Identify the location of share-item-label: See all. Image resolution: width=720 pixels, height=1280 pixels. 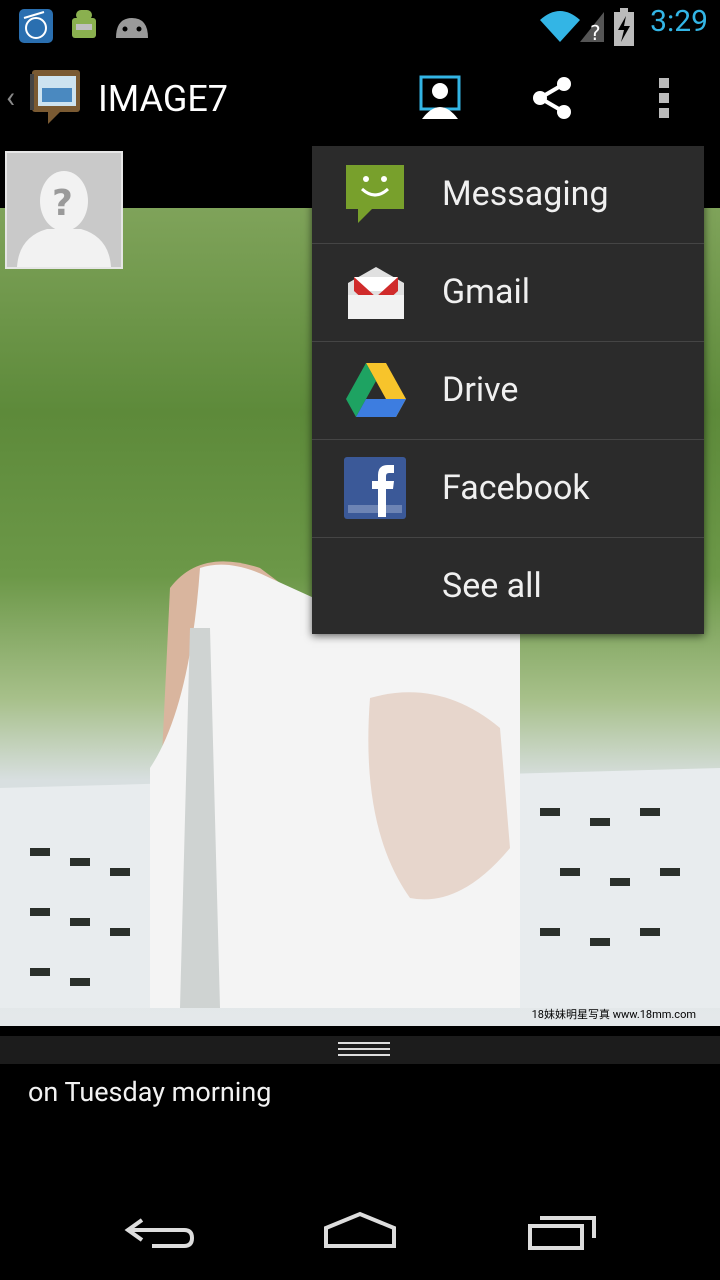
(492, 586).